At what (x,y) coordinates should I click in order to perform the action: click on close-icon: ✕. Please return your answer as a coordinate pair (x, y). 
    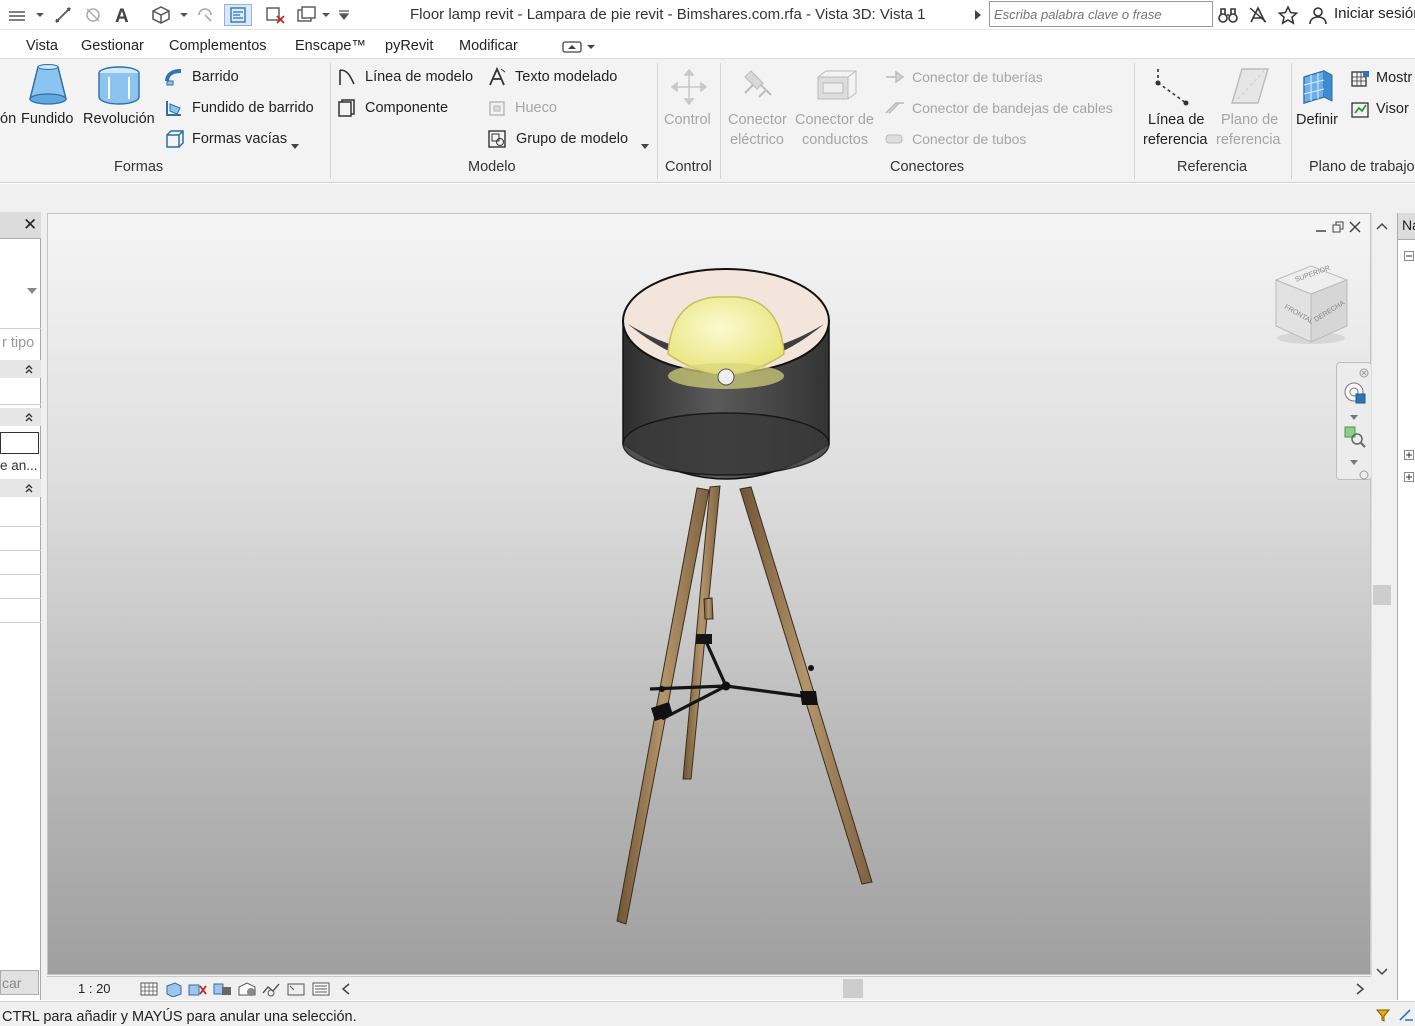
    Looking at the image, I should click on (30, 225).